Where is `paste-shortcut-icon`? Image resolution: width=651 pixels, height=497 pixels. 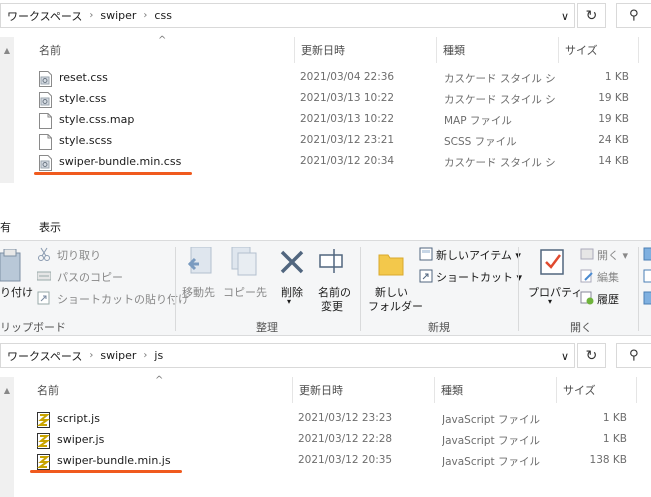
paste-shortcut-icon is located at coordinates (43, 298).